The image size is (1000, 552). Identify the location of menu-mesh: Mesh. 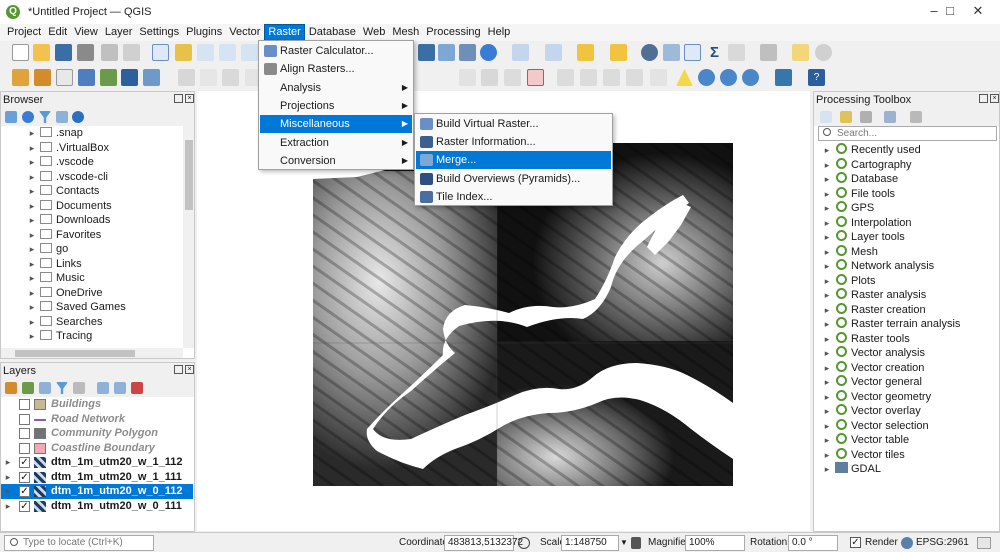
(405, 32).